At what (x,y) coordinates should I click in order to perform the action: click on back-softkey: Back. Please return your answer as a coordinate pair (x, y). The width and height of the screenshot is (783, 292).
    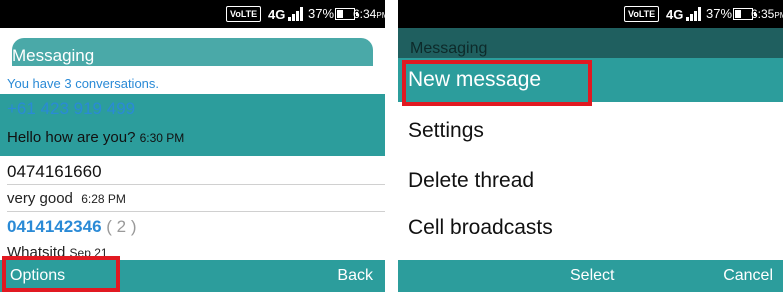
    Looking at the image, I should click on (355, 276).